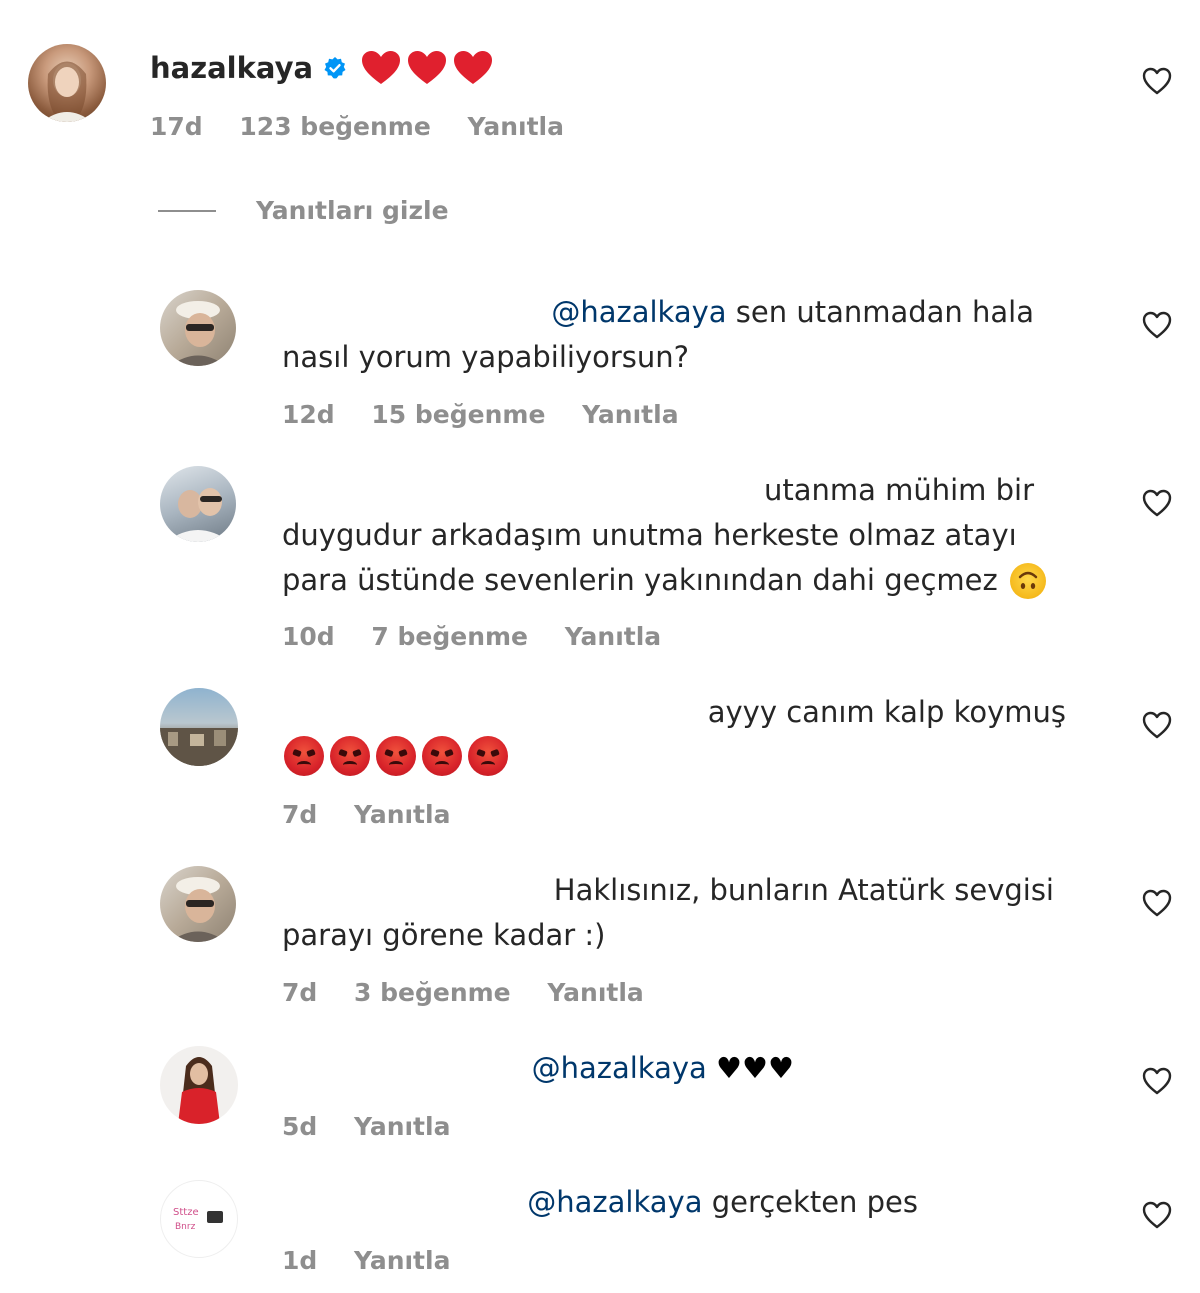  Describe the element at coordinates (176, 126) in the screenshot. I see `comment-time: 17d` at that location.